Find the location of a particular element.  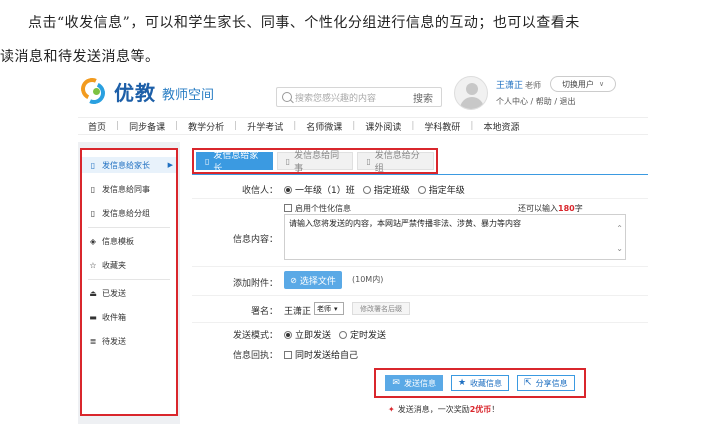

tab-send-groups: ▯ 发信息给分组 is located at coordinates (396, 162).